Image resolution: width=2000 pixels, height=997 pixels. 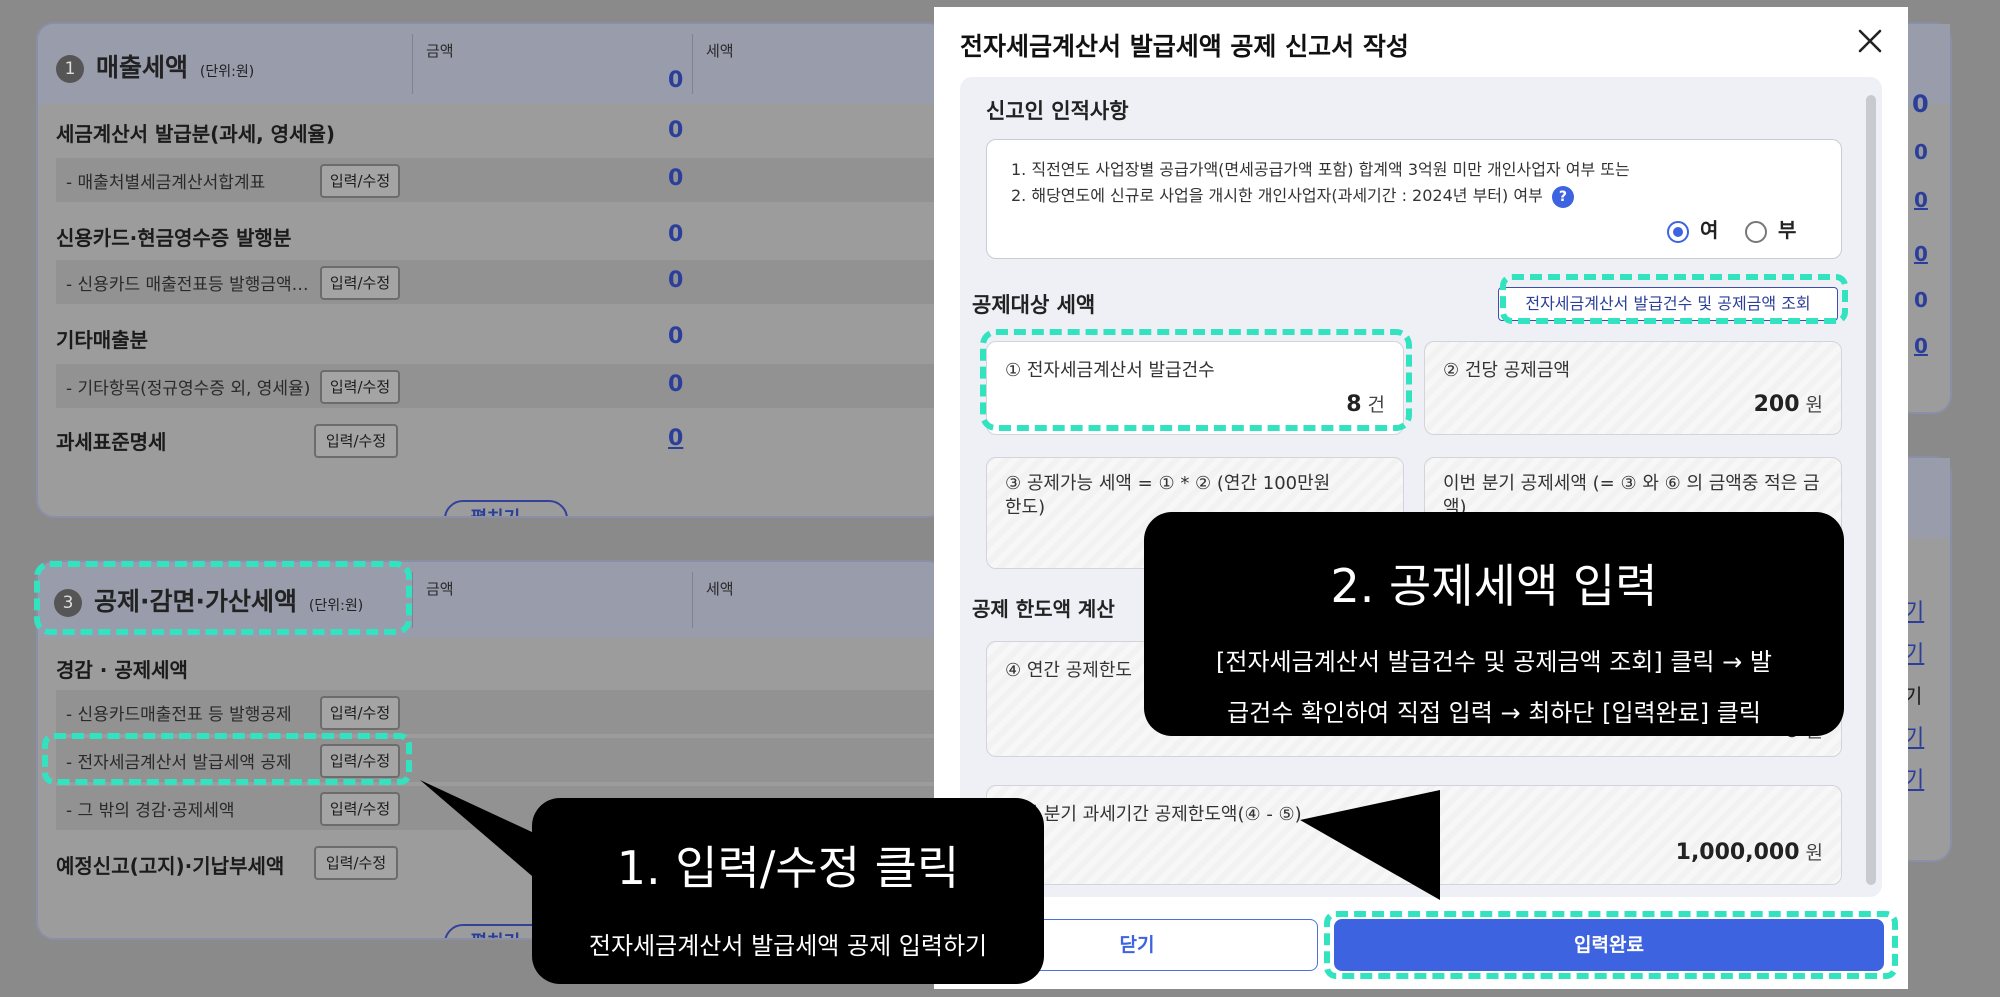 What do you see at coordinates (788, 868) in the screenshot?
I see `callout-1-title: 1. 입력/수정 클릭` at bounding box center [788, 868].